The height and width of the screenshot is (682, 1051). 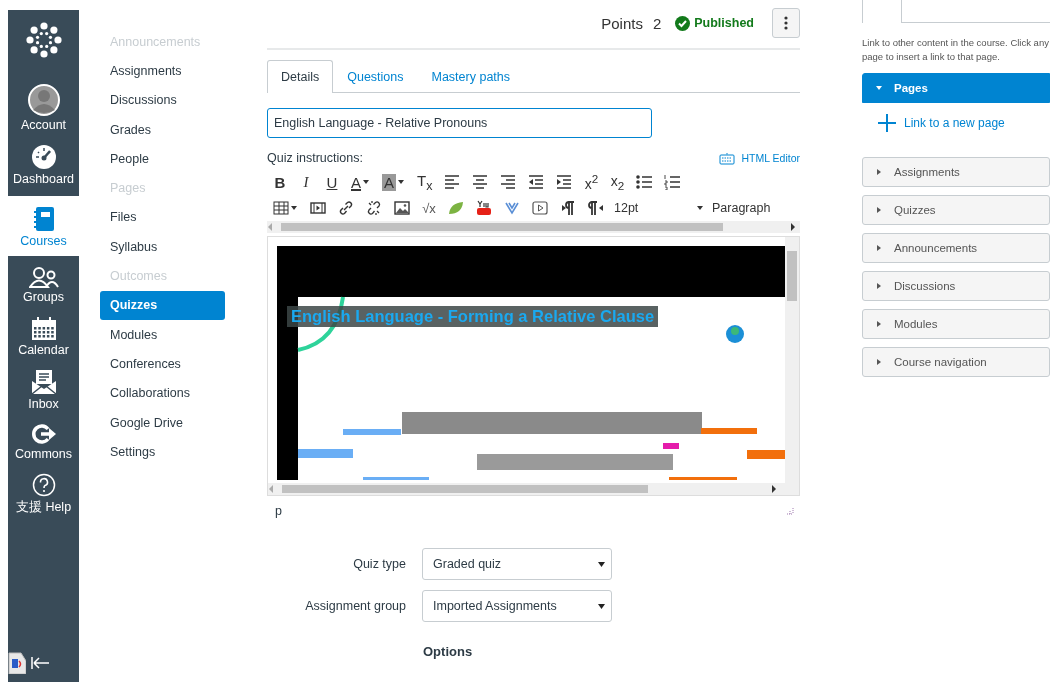 What do you see at coordinates (162, 217) in the screenshot?
I see `course-nav-link: Files` at bounding box center [162, 217].